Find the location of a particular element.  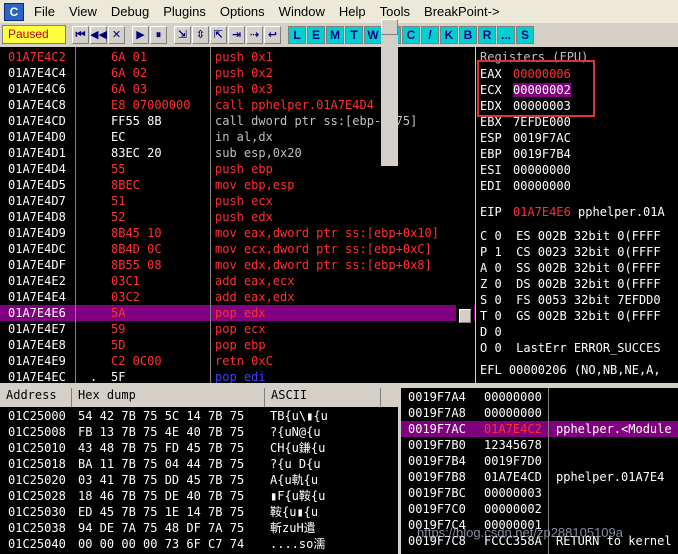

step-over-icon: ⇳ is located at coordinates (200, 34).